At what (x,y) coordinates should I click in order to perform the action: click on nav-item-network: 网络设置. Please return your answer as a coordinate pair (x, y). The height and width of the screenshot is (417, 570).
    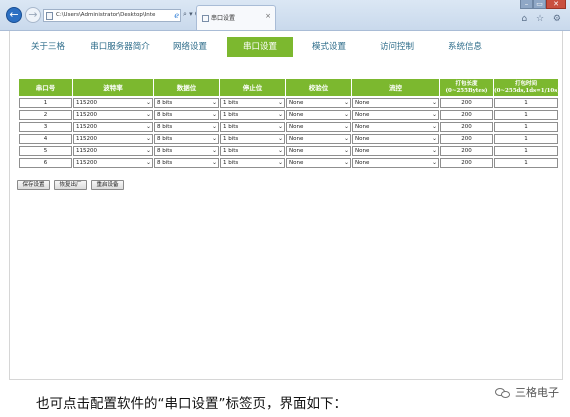
    Looking at the image, I should click on (190, 47).